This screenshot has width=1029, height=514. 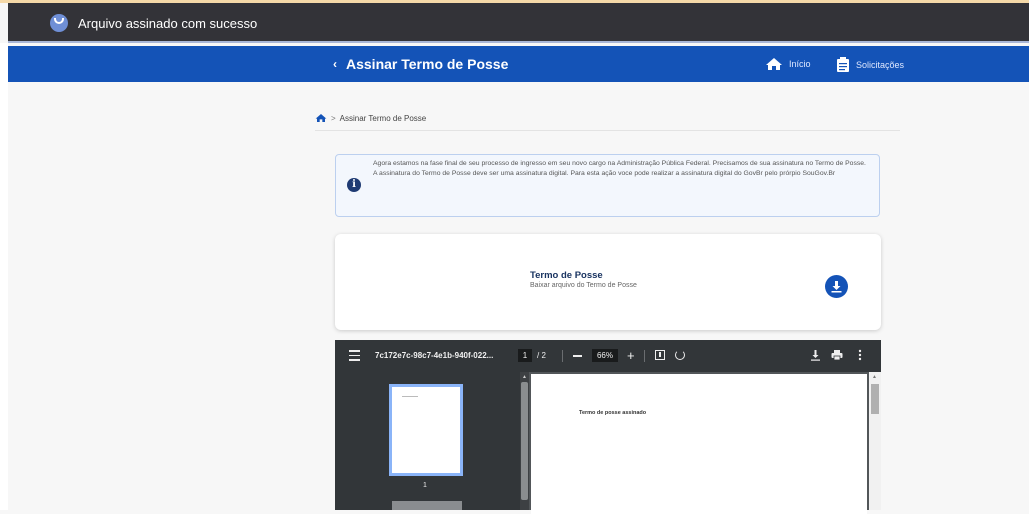 What do you see at coordinates (800, 64) in the screenshot?
I see `nav-link-label: Início` at bounding box center [800, 64].